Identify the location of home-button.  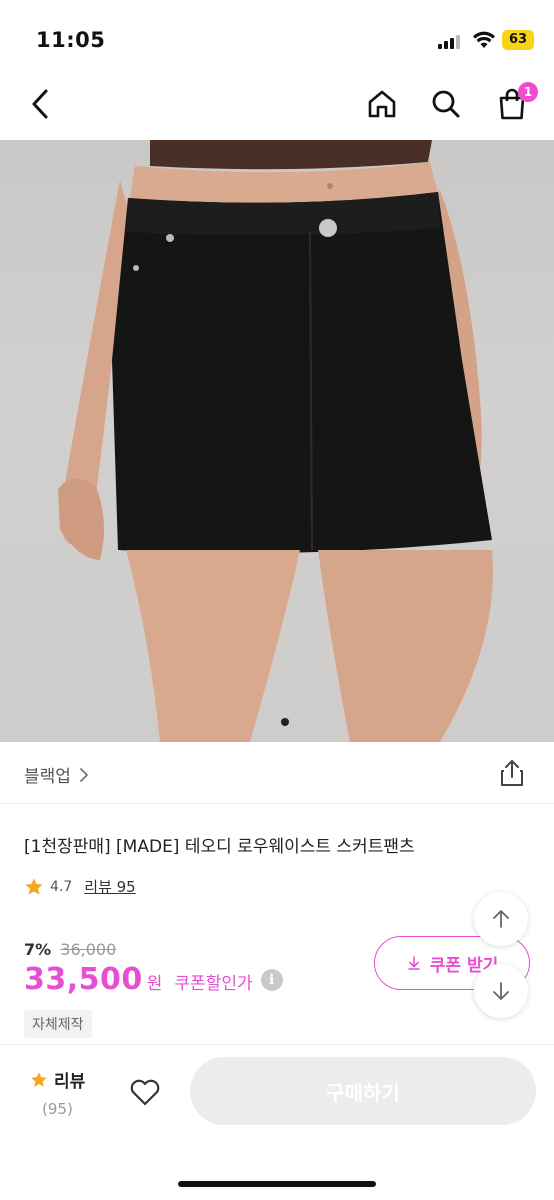
(382, 104).